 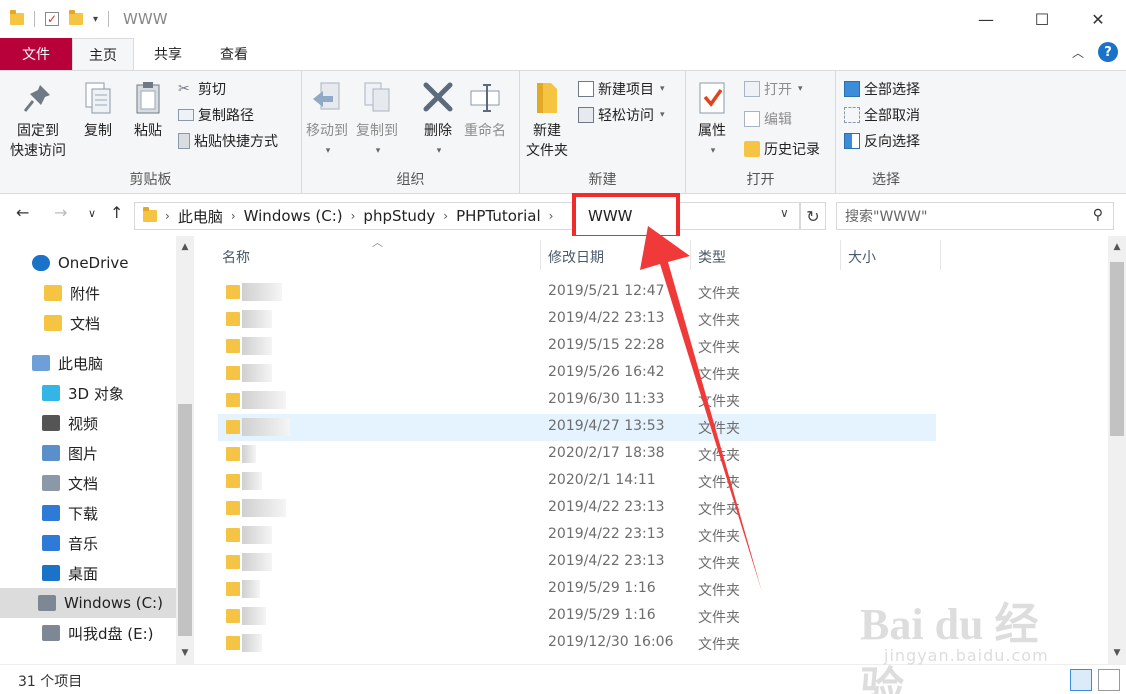 I want to click on new-item-label: 新建项目, so click(x=626, y=90).